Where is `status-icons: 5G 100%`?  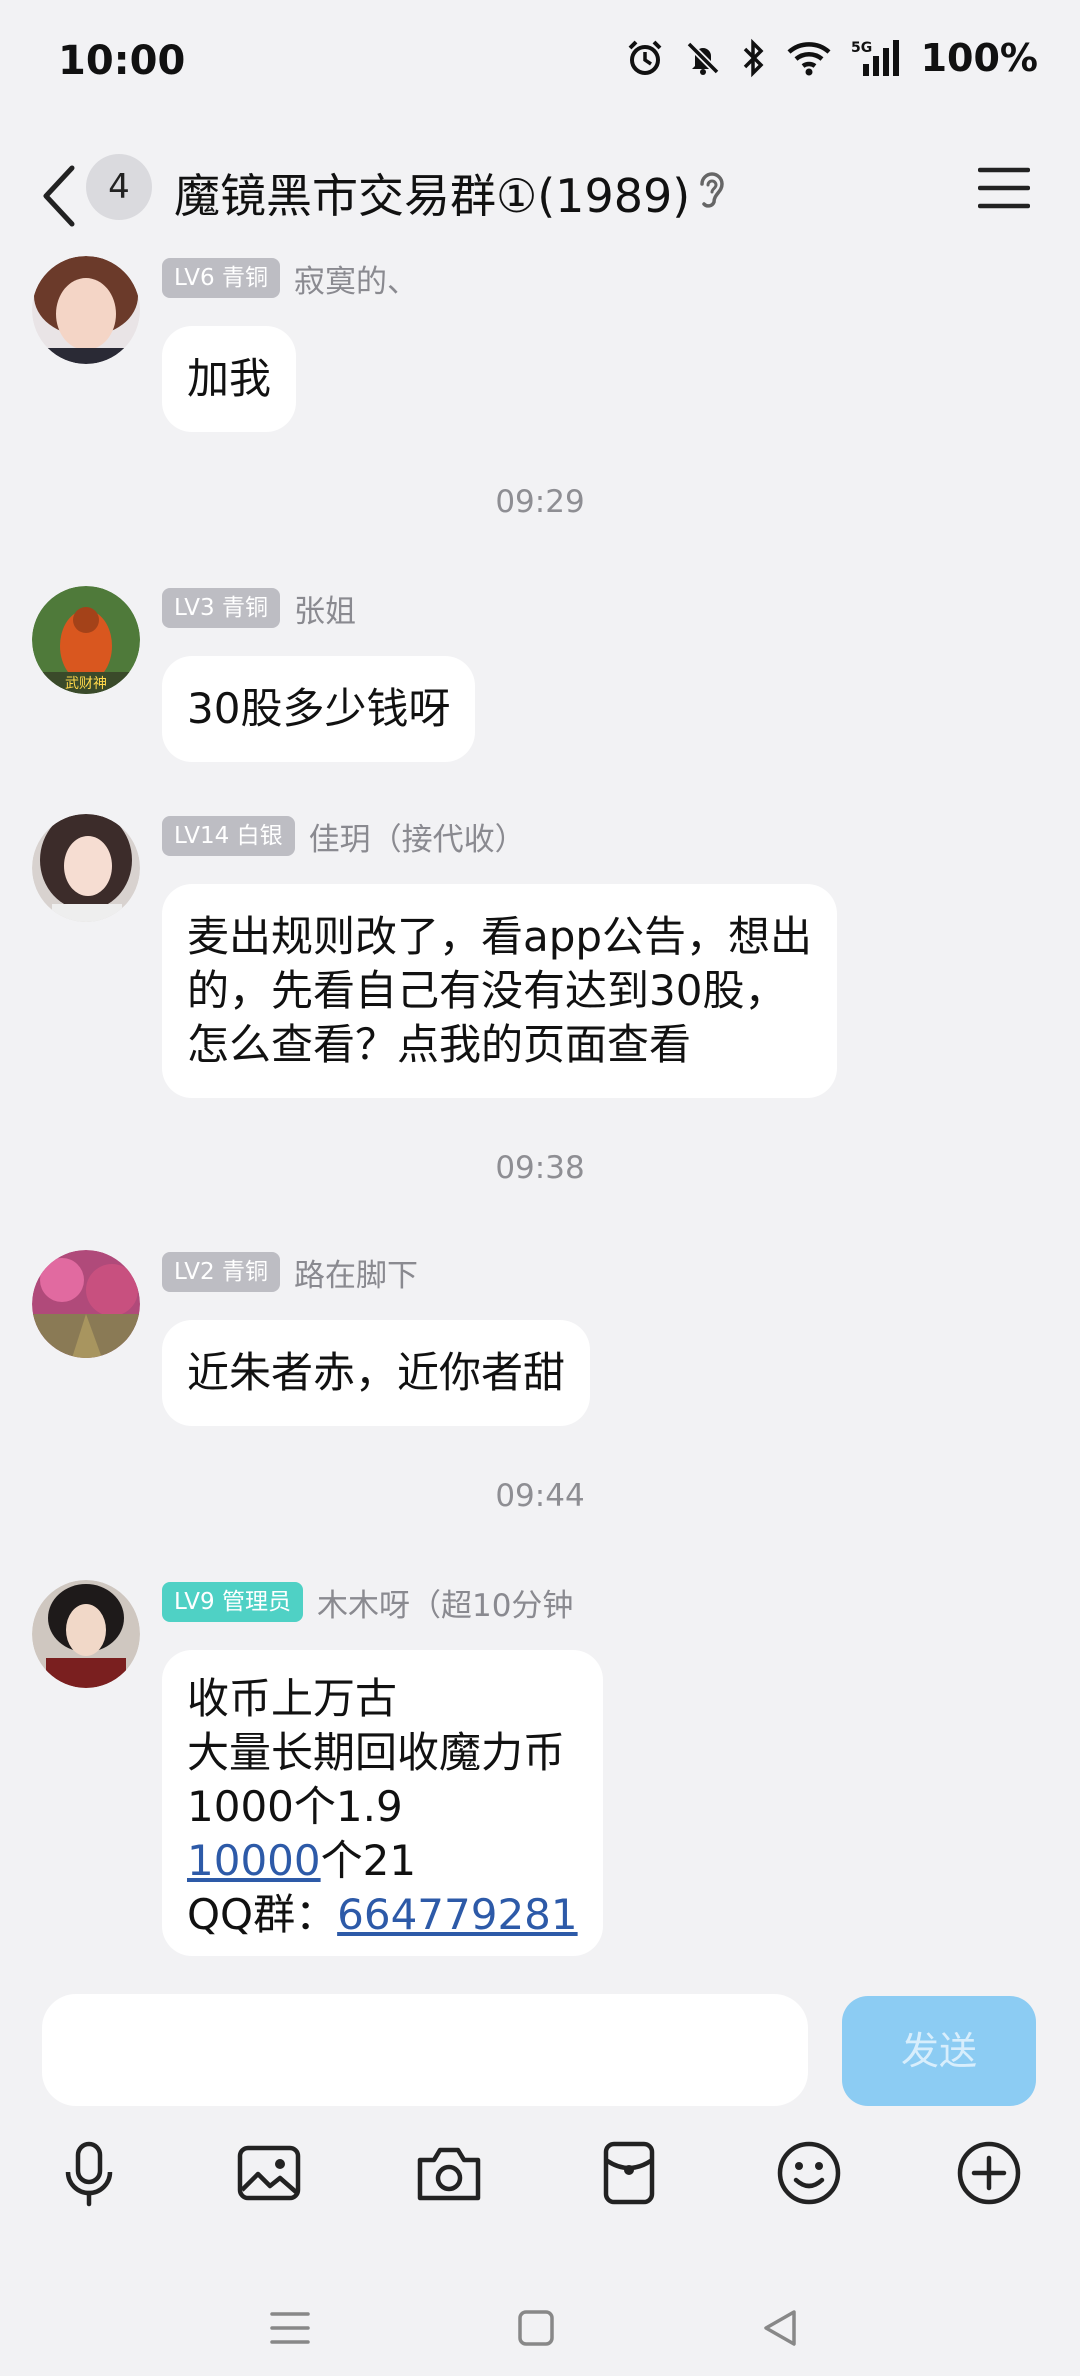
status-icons: 5G 100% is located at coordinates (831, 58).